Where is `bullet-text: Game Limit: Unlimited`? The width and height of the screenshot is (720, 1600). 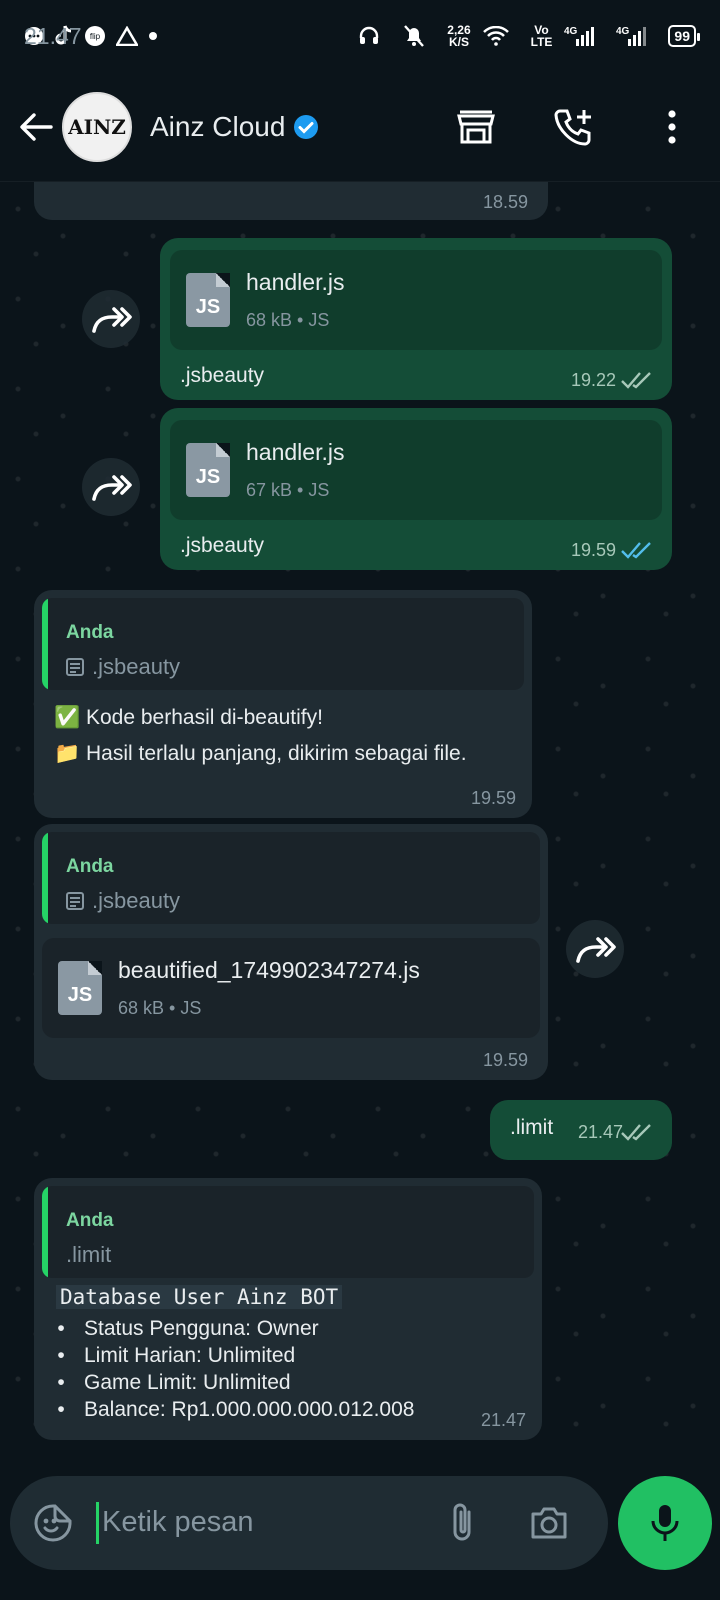
bullet-text: Game Limit: Unlimited is located at coordinates (187, 1382).